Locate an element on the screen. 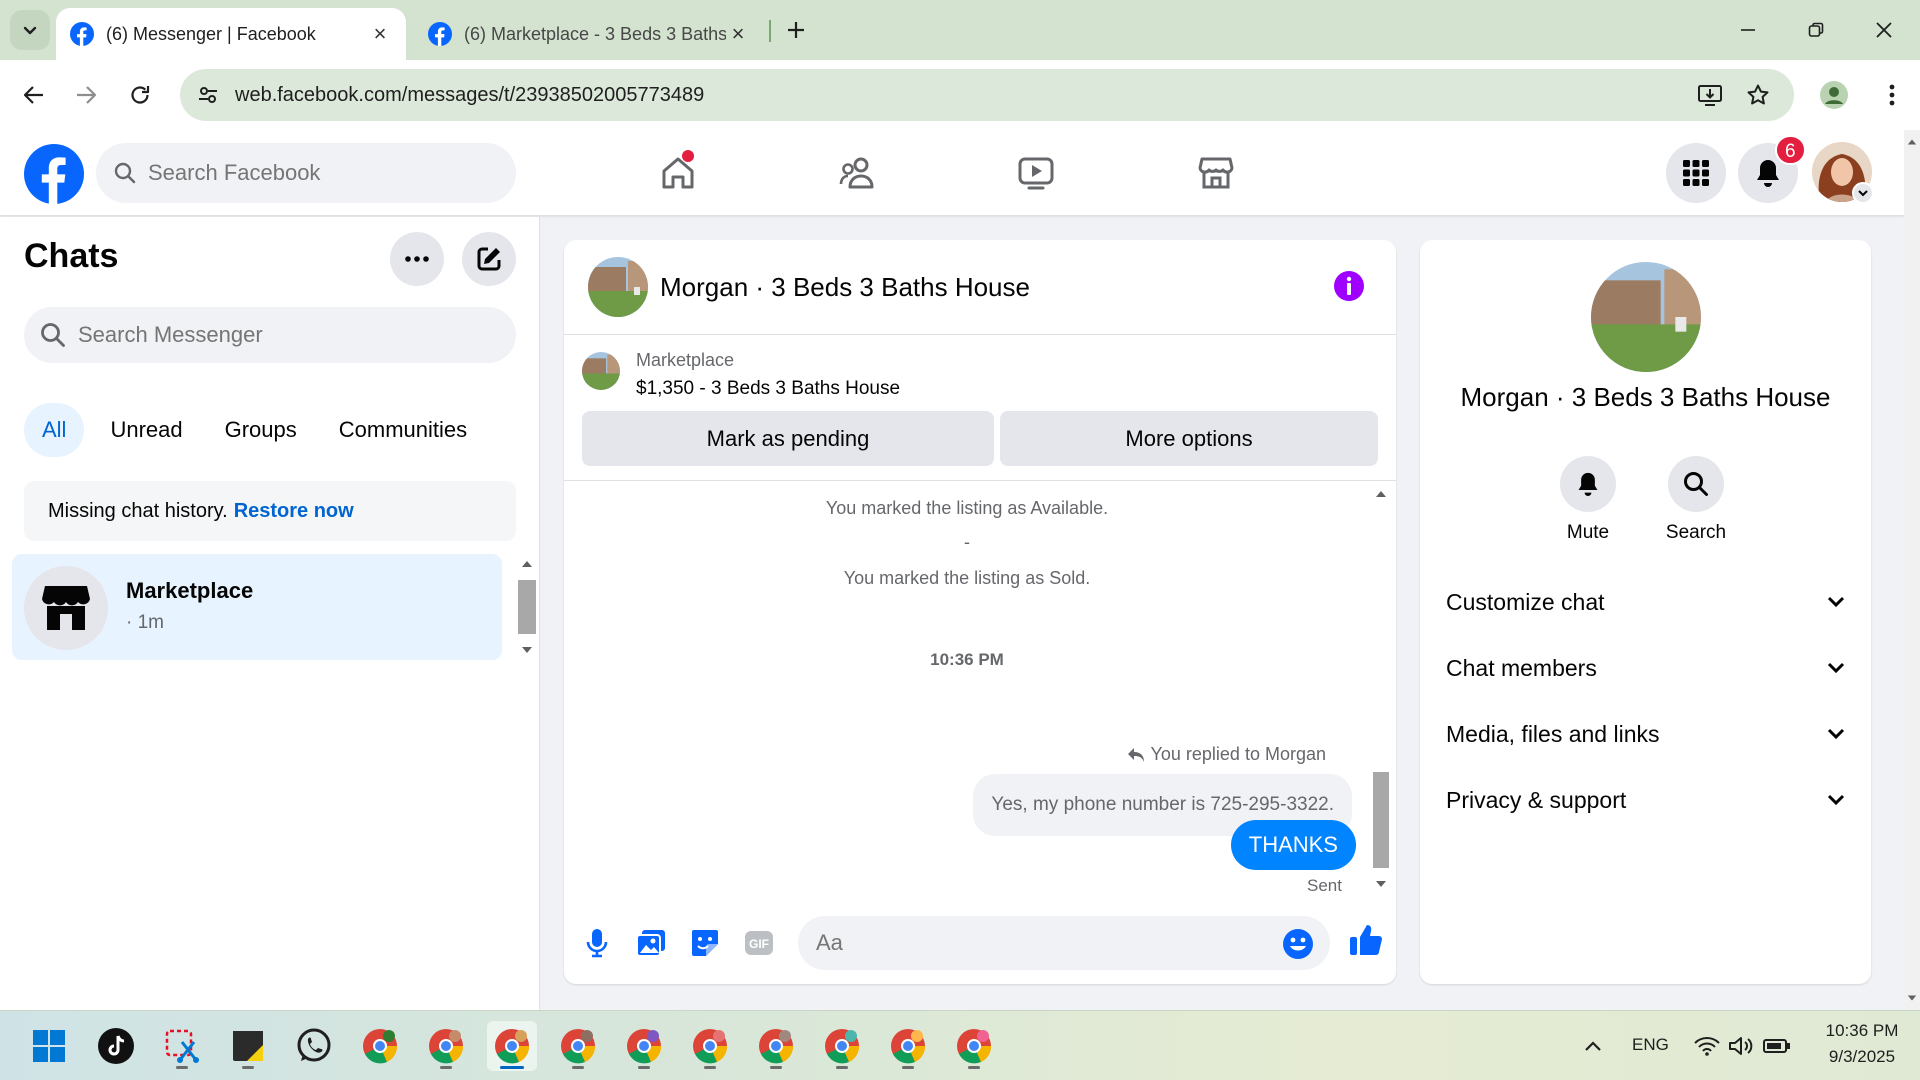  facebook-search-input is located at coordinates (298, 173).